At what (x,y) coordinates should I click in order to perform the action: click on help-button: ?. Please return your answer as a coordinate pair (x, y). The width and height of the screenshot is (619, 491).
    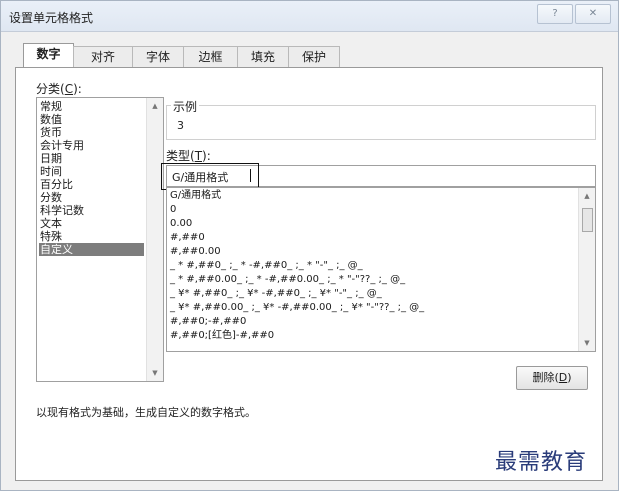
    Looking at the image, I should click on (555, 14).